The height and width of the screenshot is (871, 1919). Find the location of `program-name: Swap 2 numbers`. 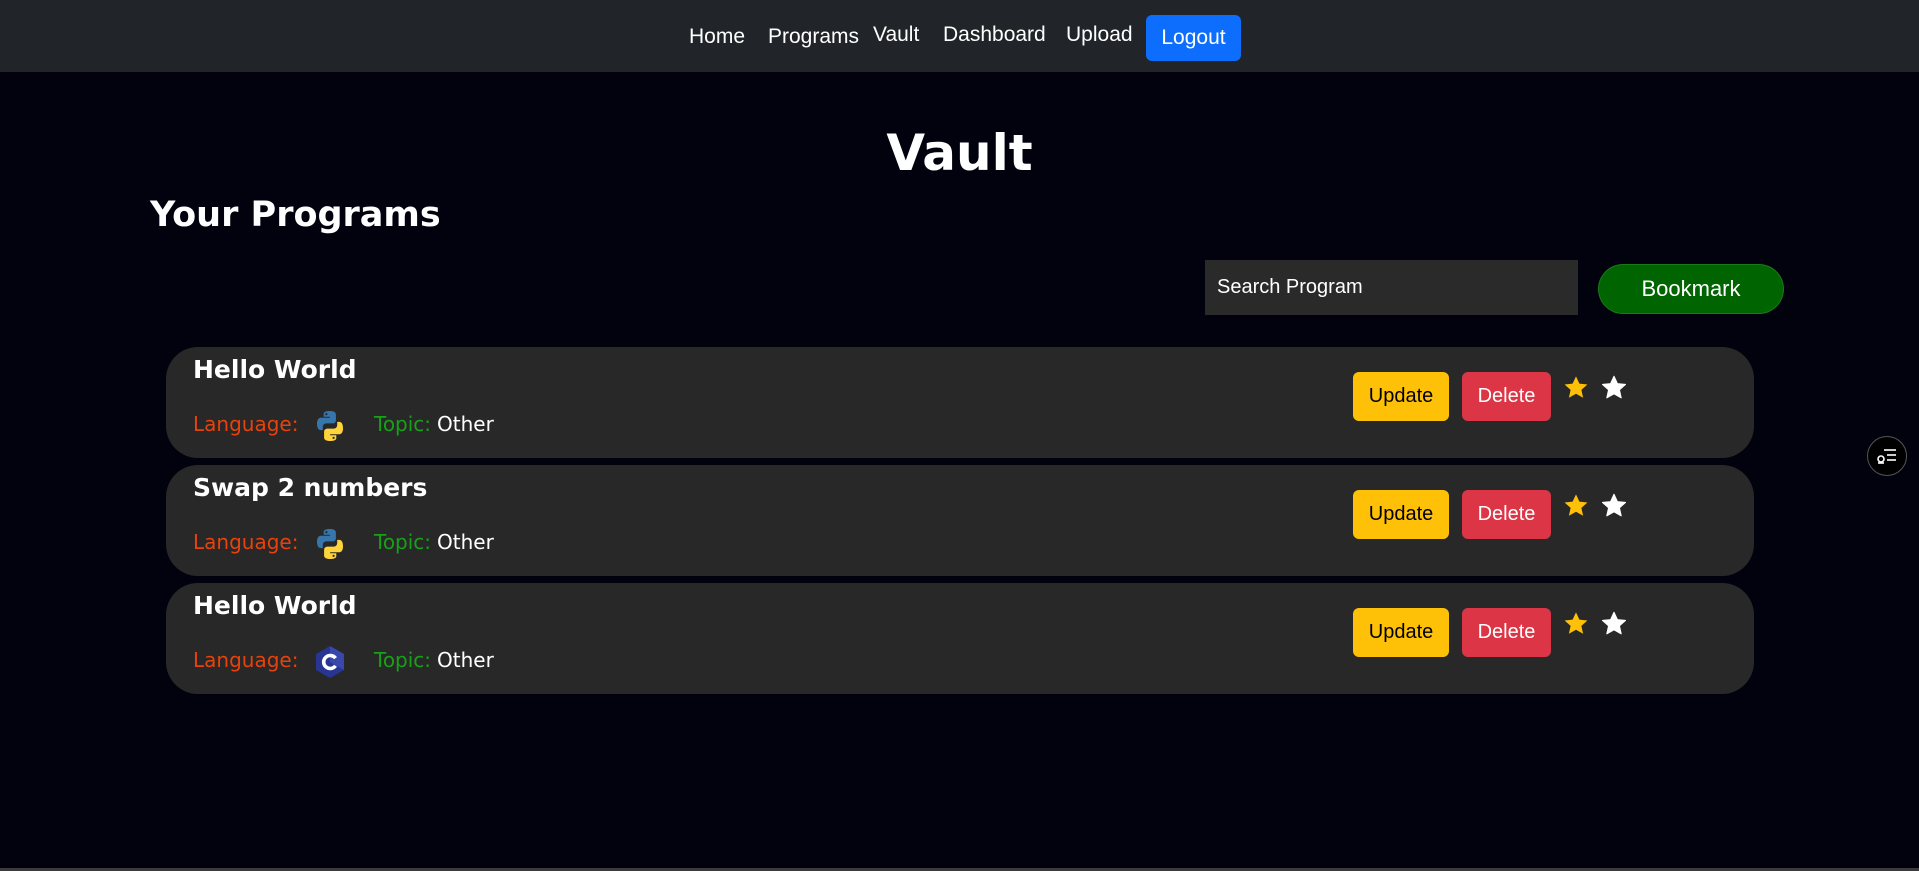

program-name: Swap 2 numbers is located at coordinates (310, 487).